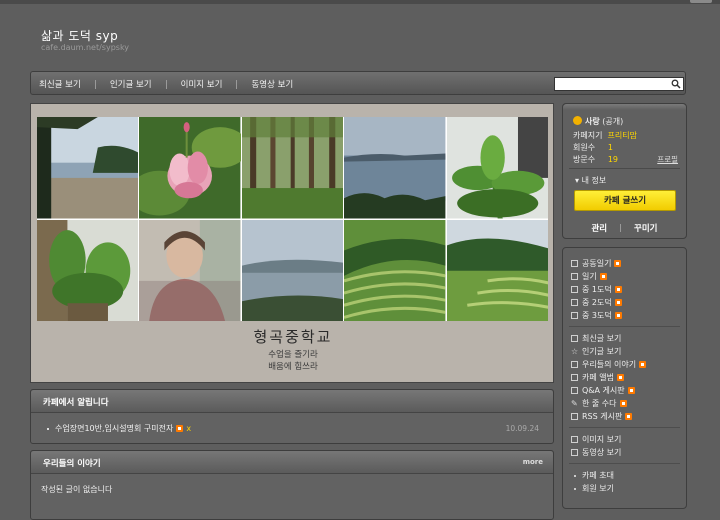 Image resolution: width=720 pixels, height=520 pixels. I want to click on photo-beach, so click(88, 168).